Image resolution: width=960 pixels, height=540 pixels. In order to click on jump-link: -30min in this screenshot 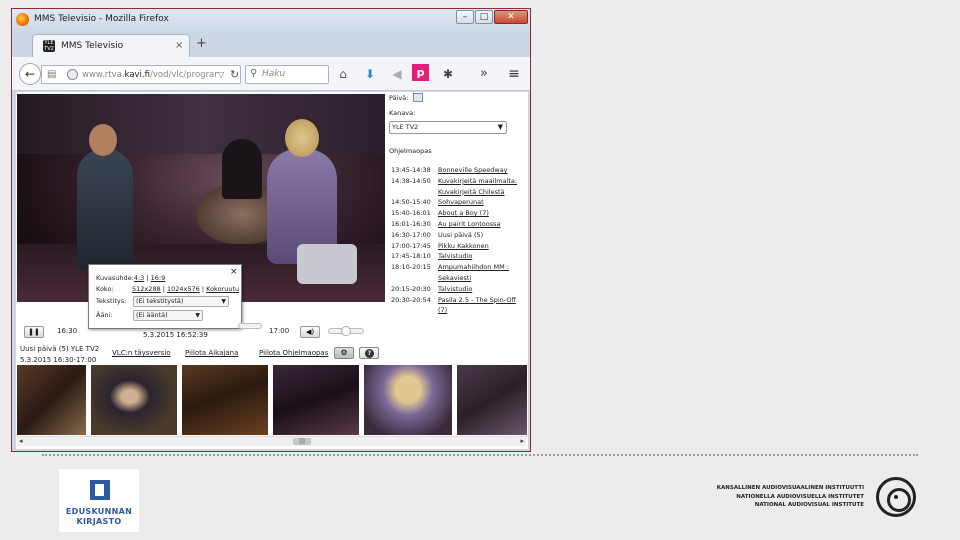, I will do `click(209, 448)`.